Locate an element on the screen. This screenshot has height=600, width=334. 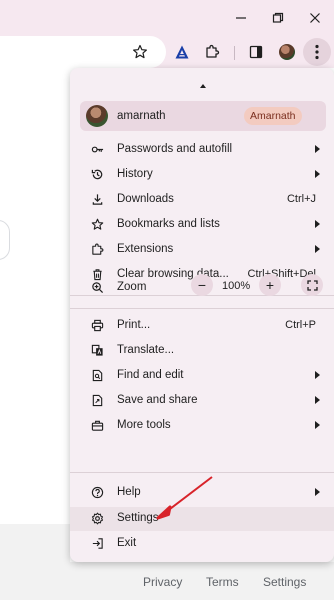
save-share-icon is located at coordinates (97, 400).